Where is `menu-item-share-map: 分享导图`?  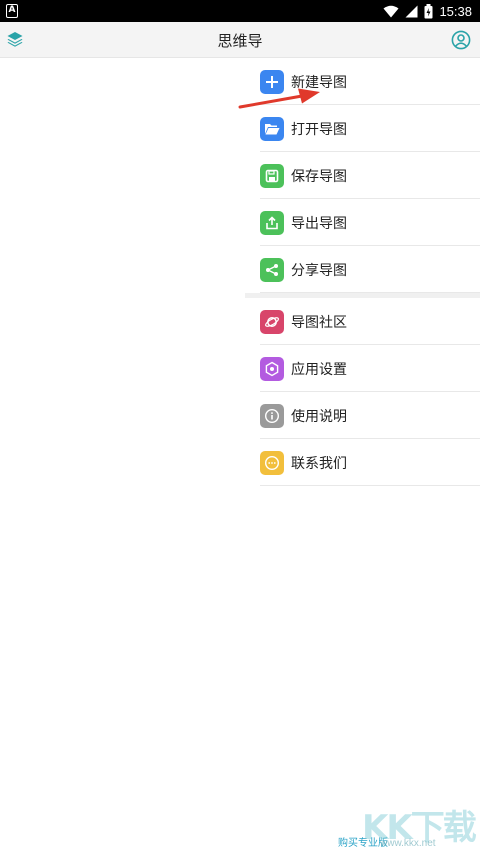 menu-item-share-map: 分享导图 is located at coordinates (362, 269).